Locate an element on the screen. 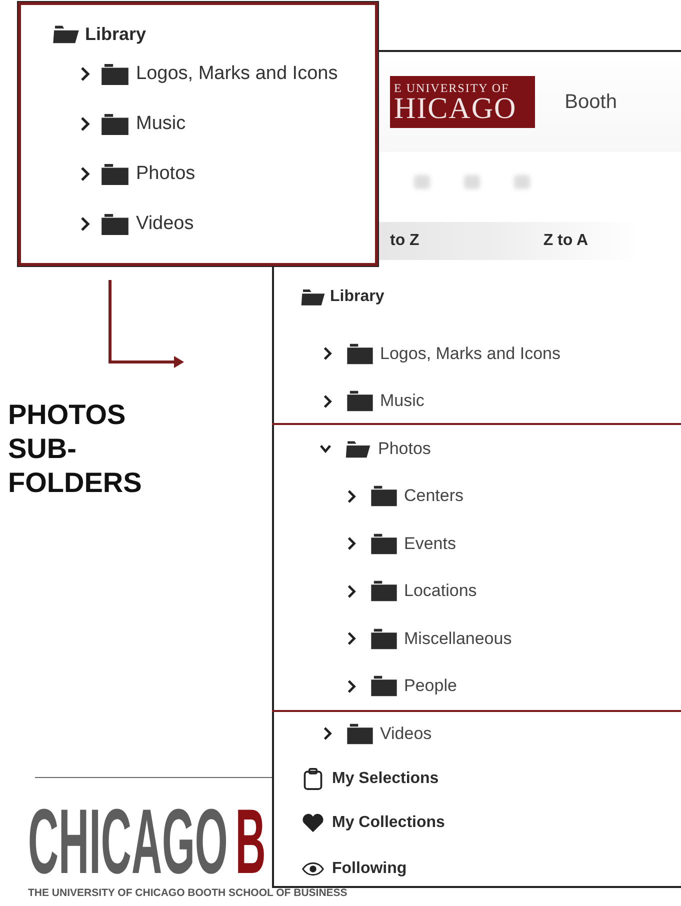 Image resolution: width=681 pixels, height=906 pixels. menu-item: My Collections is located at coordinates (388, 823).